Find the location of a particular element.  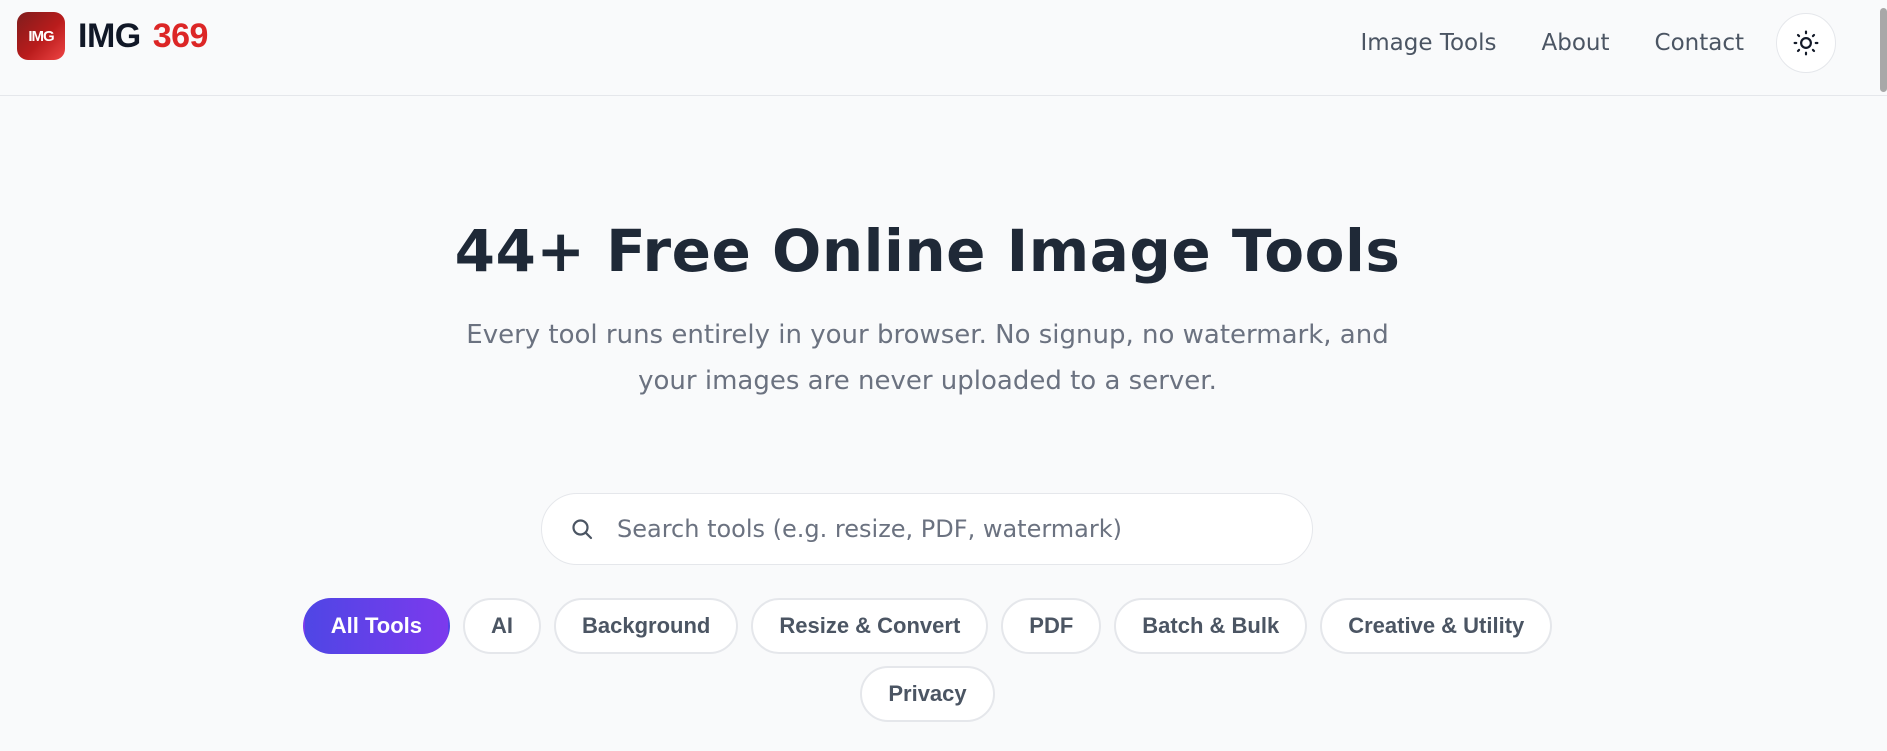

filter-chip-creative-utility: Creative & Utility is located at coordinates (1436, 626).